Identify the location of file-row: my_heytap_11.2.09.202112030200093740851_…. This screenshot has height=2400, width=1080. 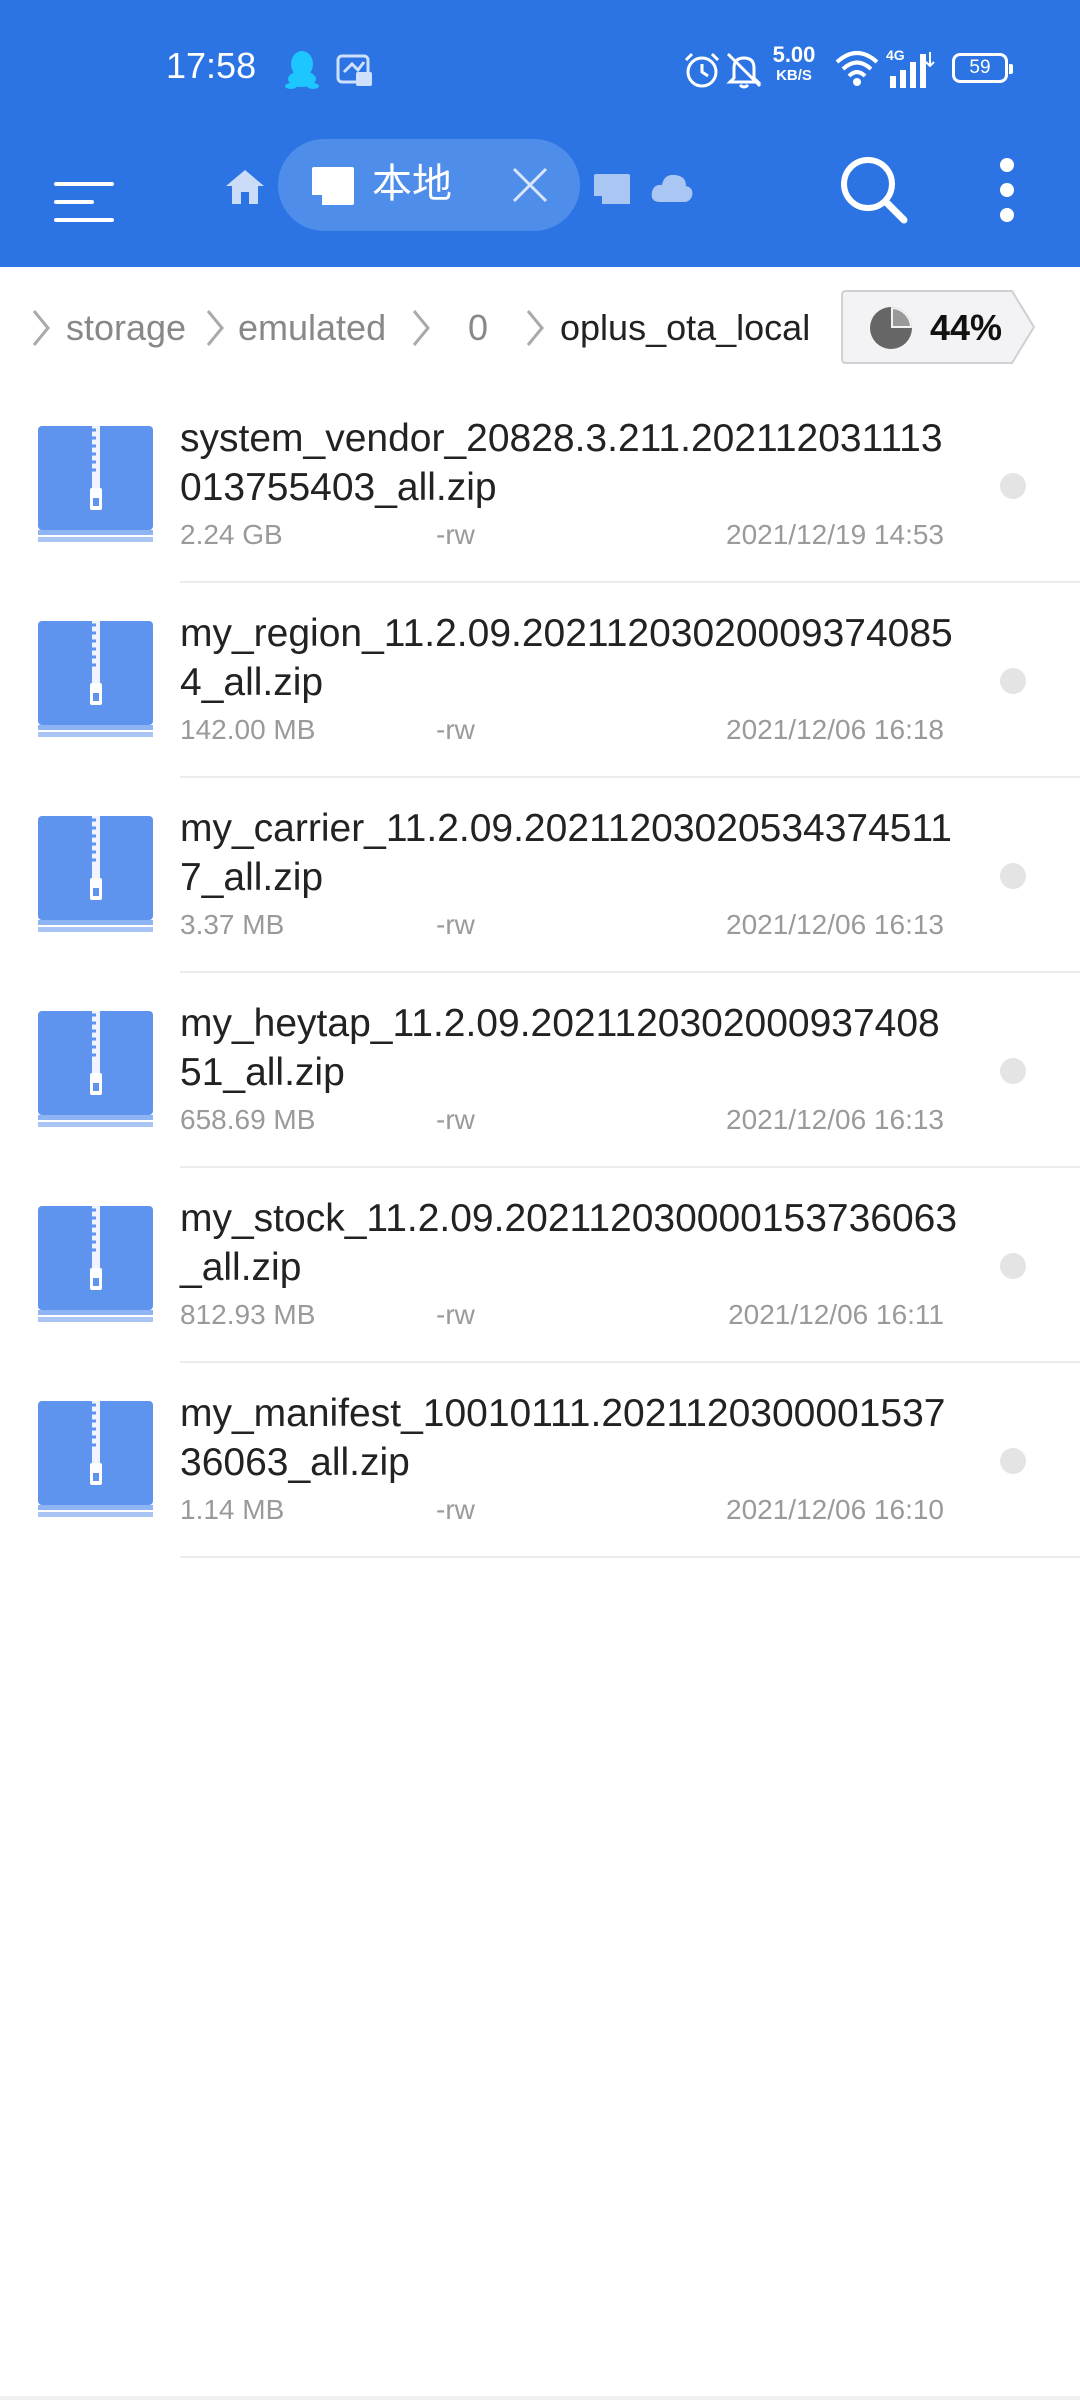
(540, 1070).